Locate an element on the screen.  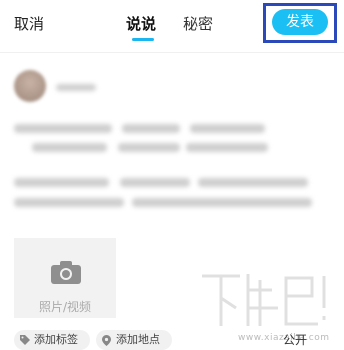
add-location-chip: 添加地点 is located at coordinates (134, 340).